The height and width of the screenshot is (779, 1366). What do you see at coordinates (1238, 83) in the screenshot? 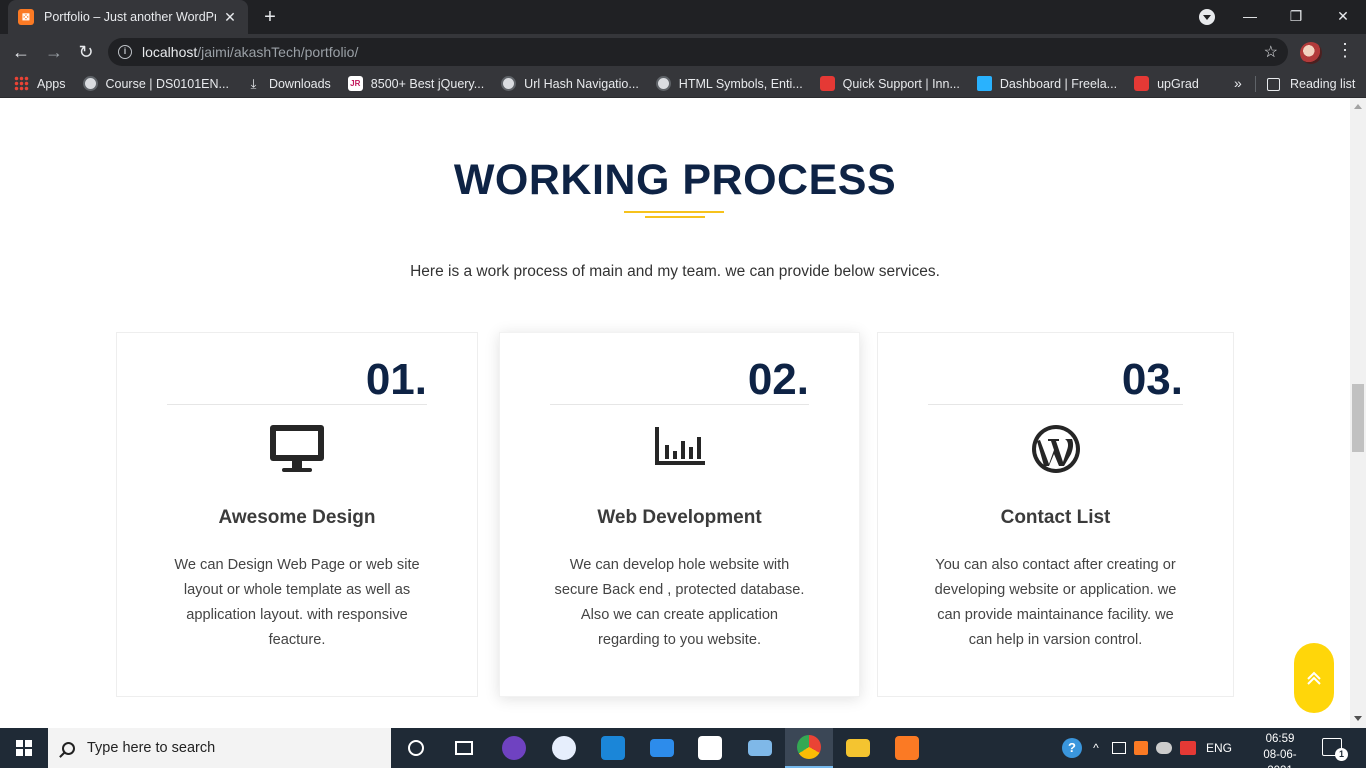
I see `bookmarks-overflow-button: »` at bounding box center [1238, 83].